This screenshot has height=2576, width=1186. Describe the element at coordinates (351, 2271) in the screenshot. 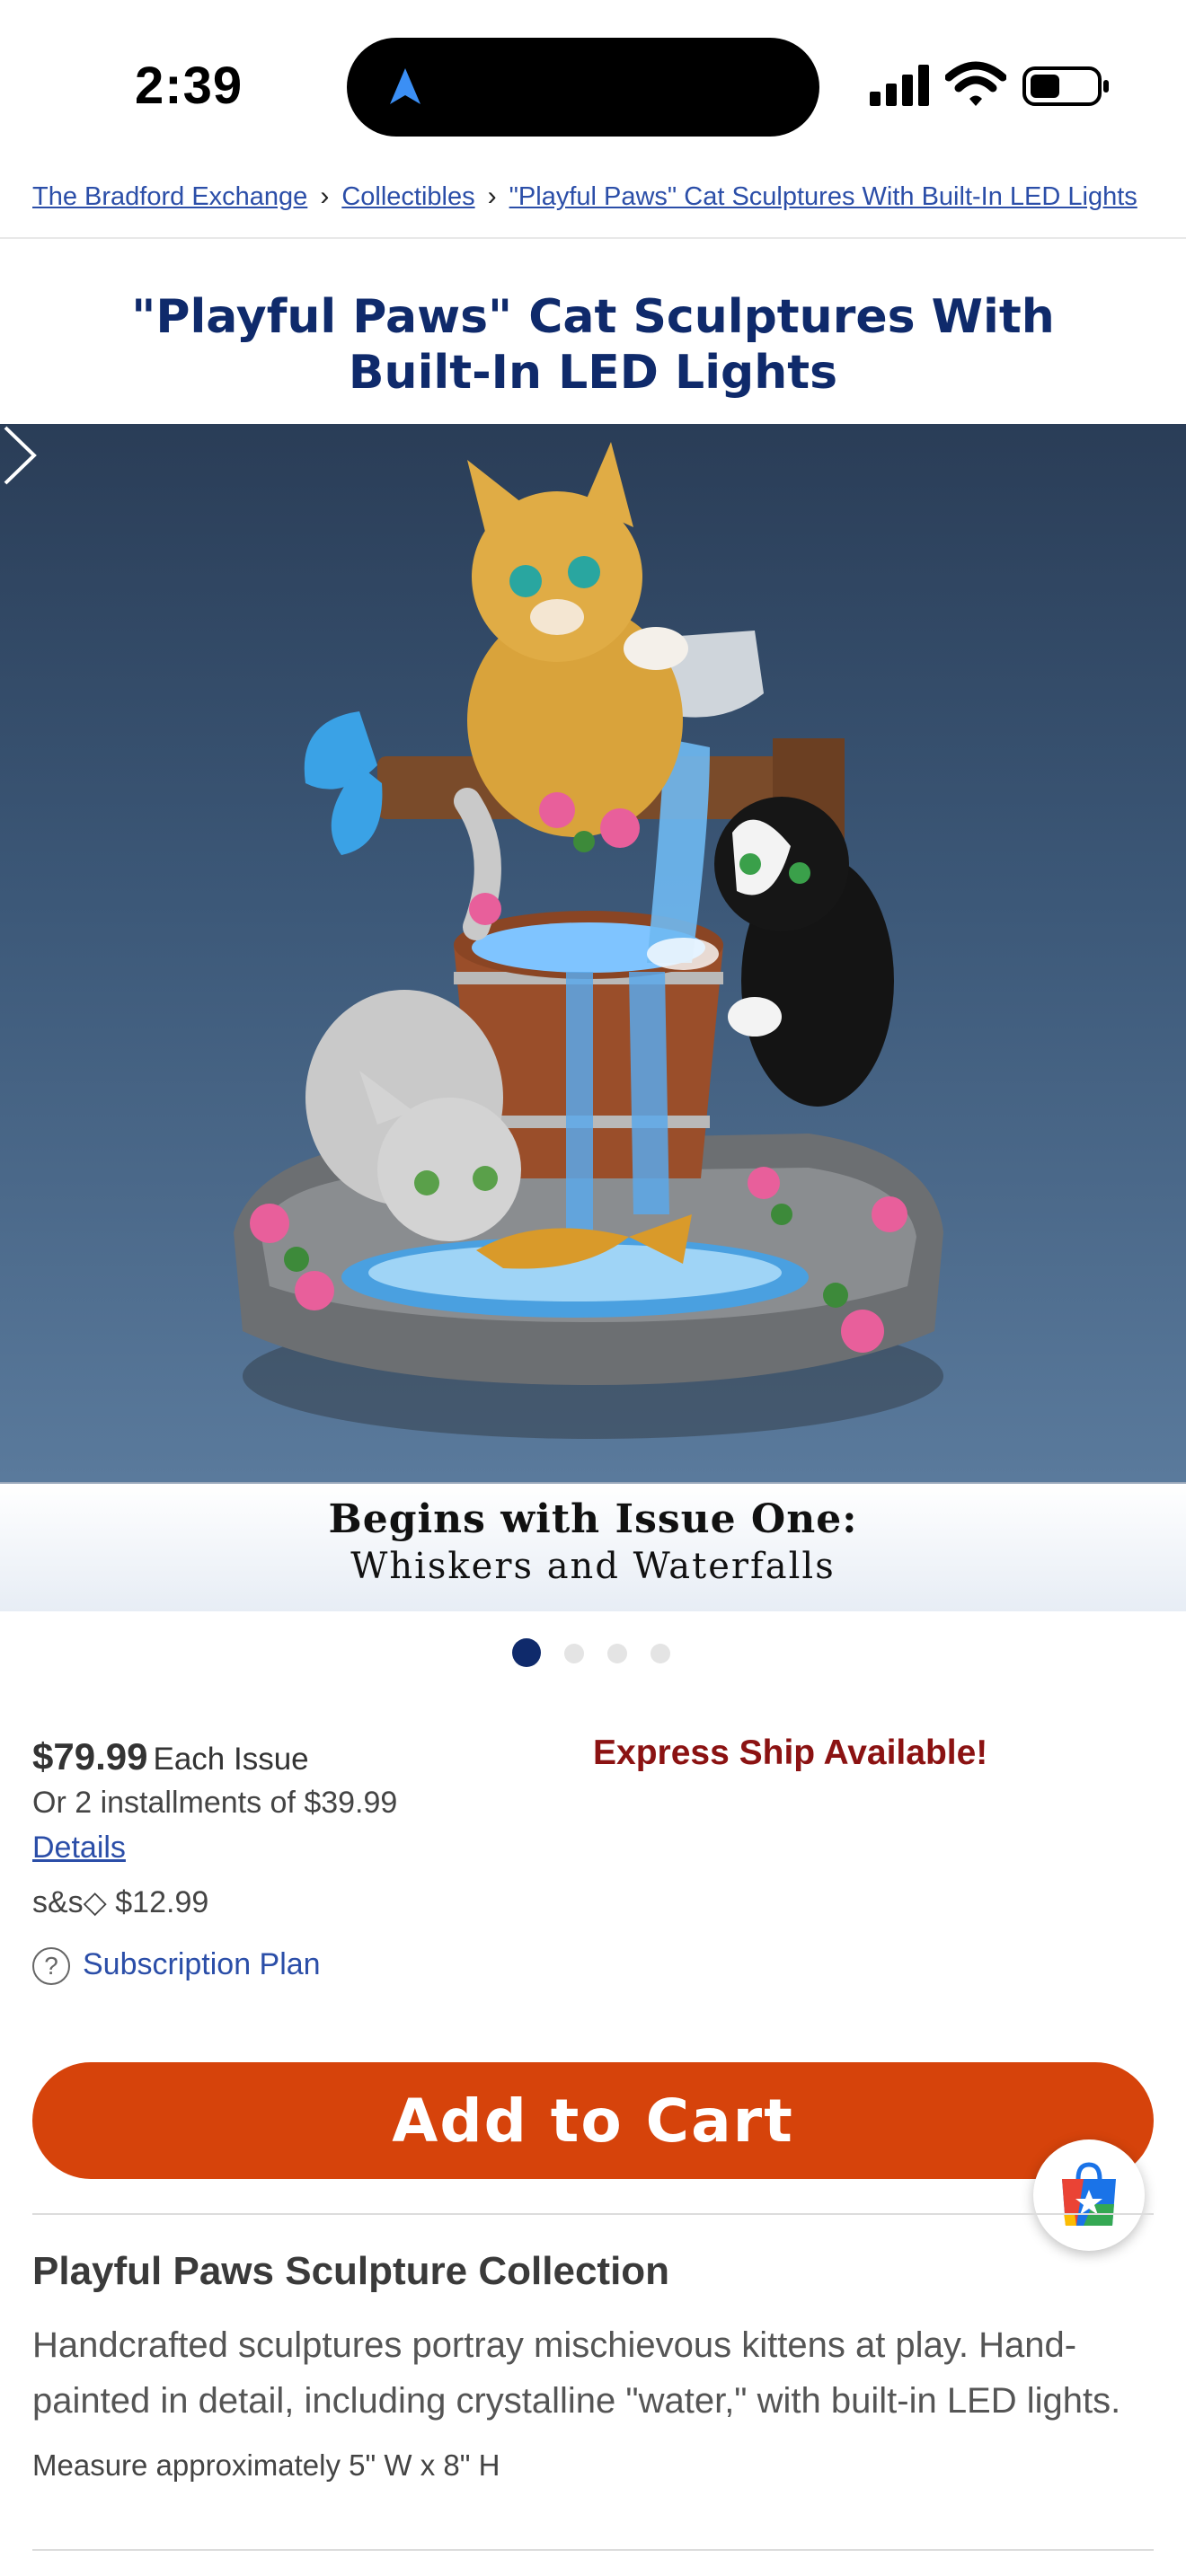

I see `collection-heading: Playful Paws Sculpture Collection` at that location.